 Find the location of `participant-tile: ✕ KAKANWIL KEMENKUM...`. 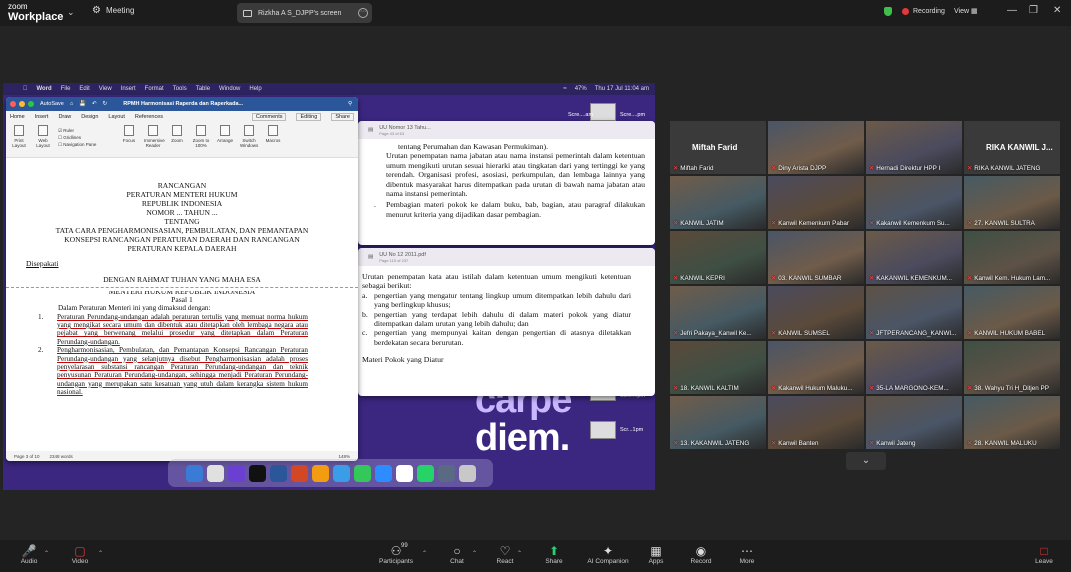

participant-tile: ✕ KAKANWIL KEMENKUM... is located at coordinates (914, 257).